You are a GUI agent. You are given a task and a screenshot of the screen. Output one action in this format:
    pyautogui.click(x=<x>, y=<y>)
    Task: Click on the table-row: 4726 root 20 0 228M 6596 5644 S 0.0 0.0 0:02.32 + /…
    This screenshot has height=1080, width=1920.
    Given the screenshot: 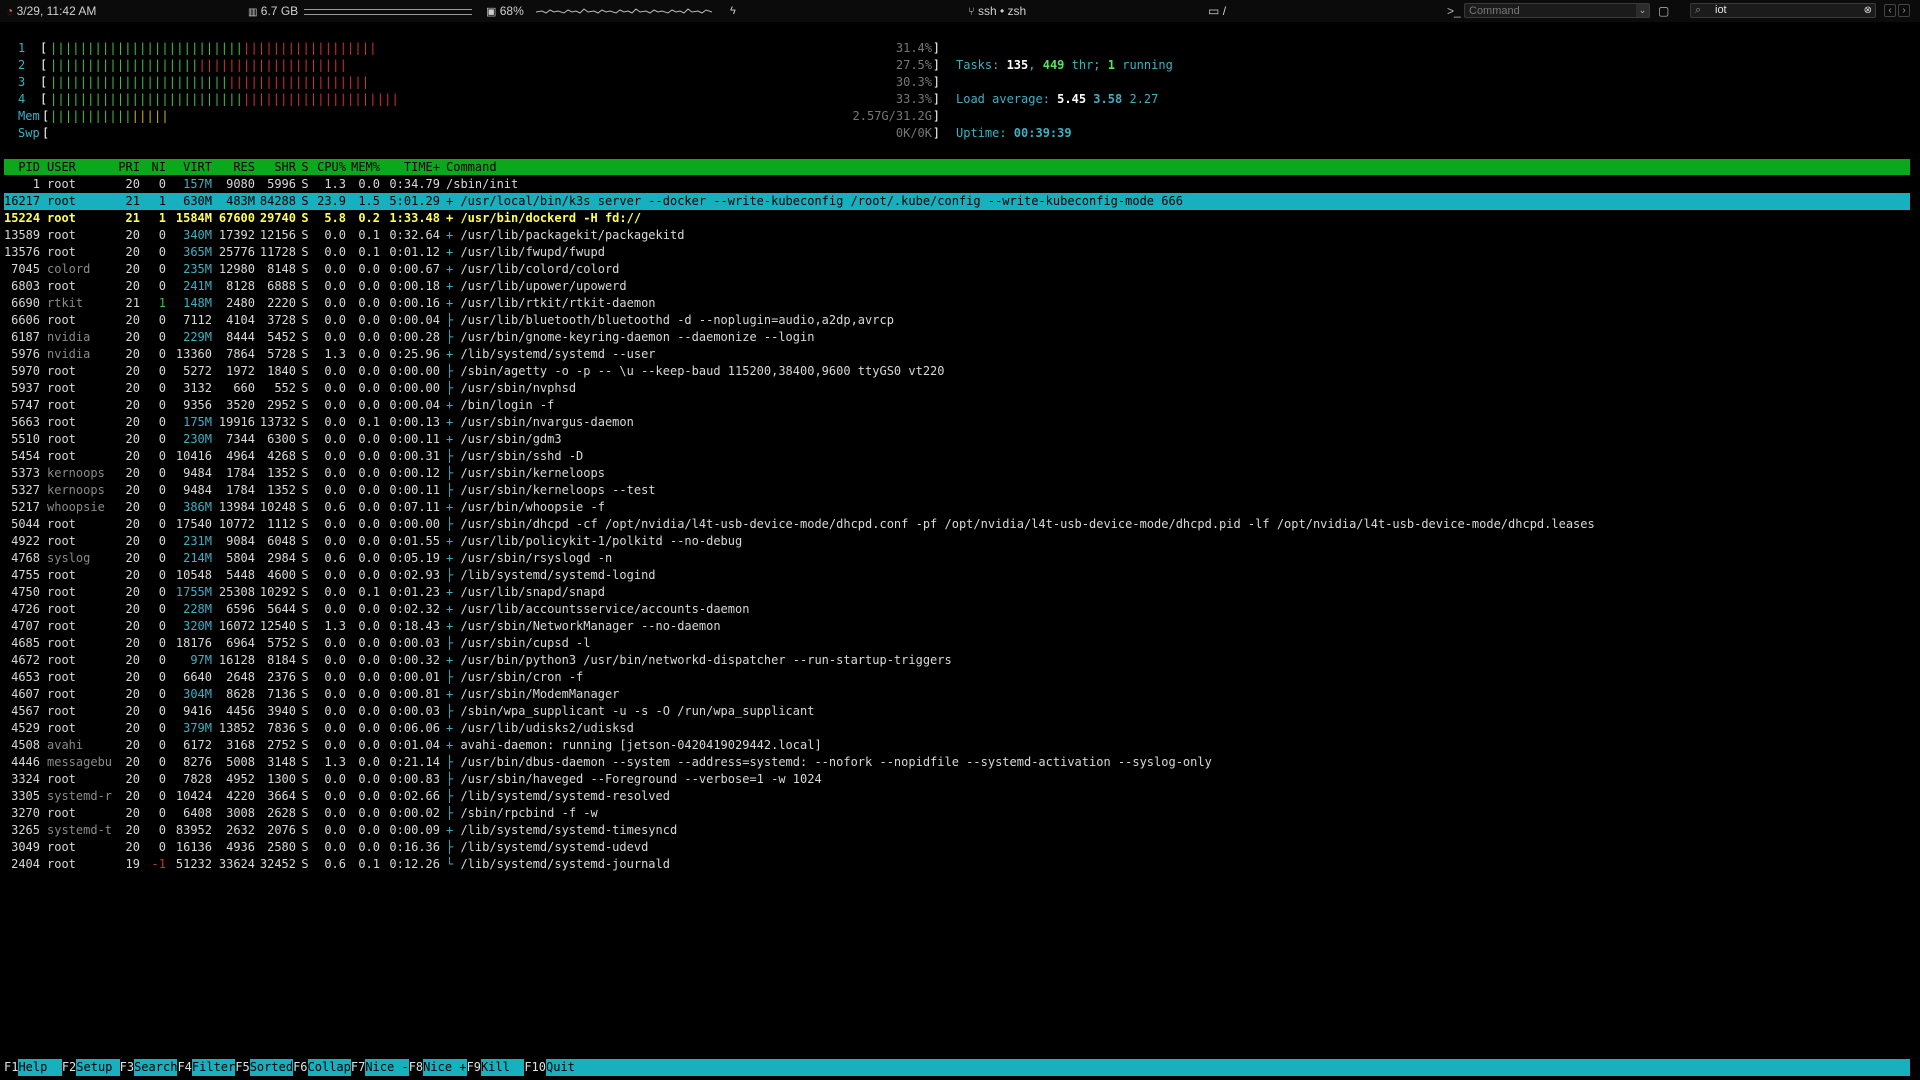 What is the action you would take?
    pyautogui.click(x=957, y=609)
    